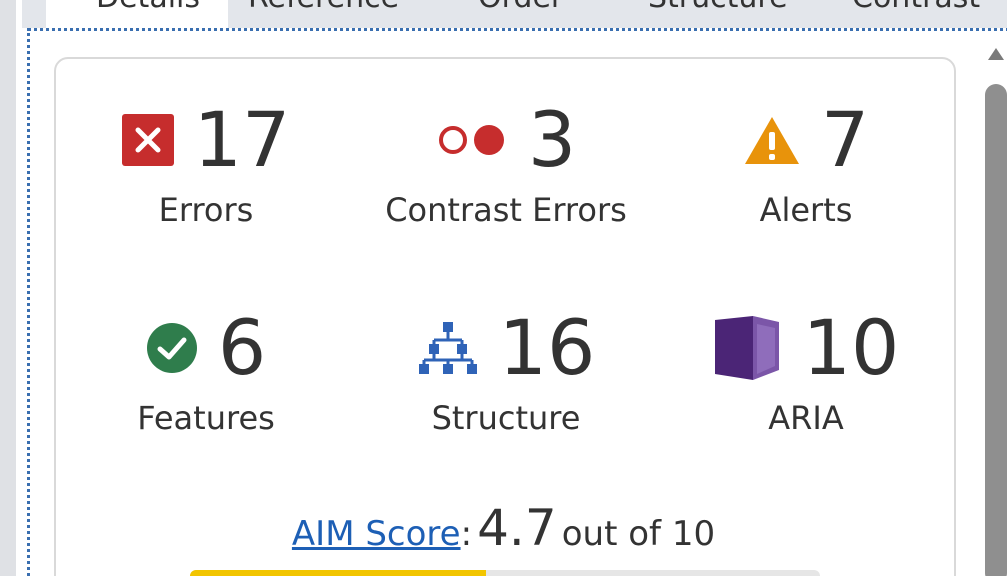 This screenshot has width=1007, height=576. What do you see at coordinates (547, 347) in the screenshot?
I see `structure-count: 16` at bounding box center [547, 347].